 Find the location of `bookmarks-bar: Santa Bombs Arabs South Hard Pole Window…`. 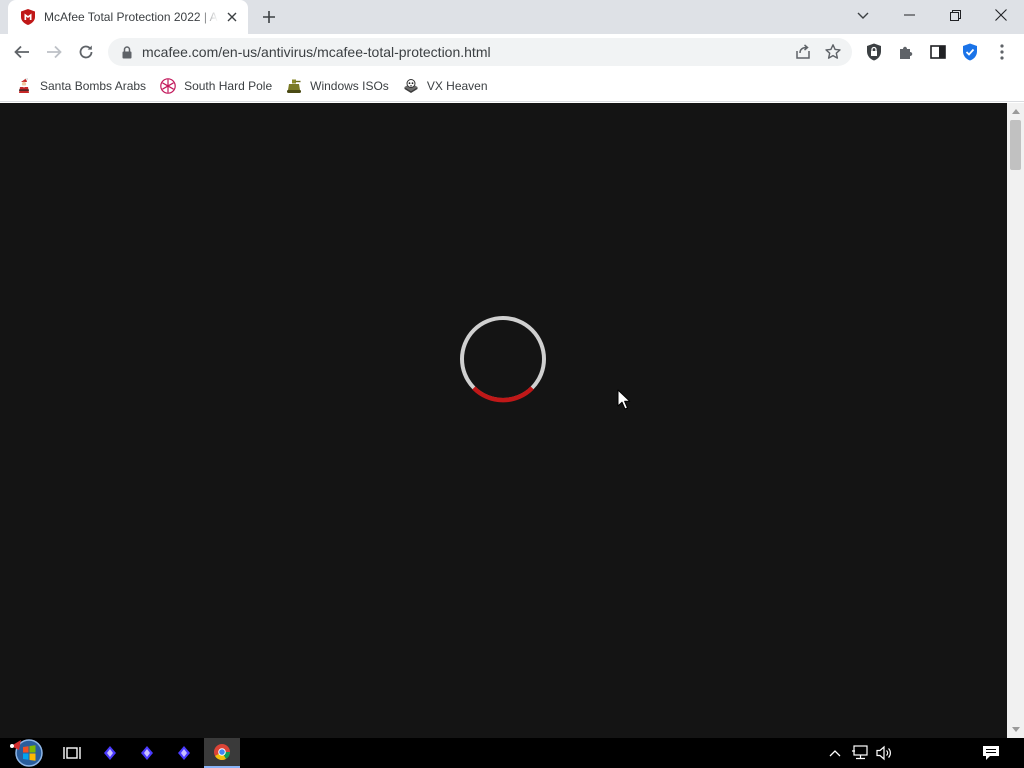

bookmarks-bar: Santa Bombs Arabs South Hard Pole Window… is located at coordinates (512, 86).